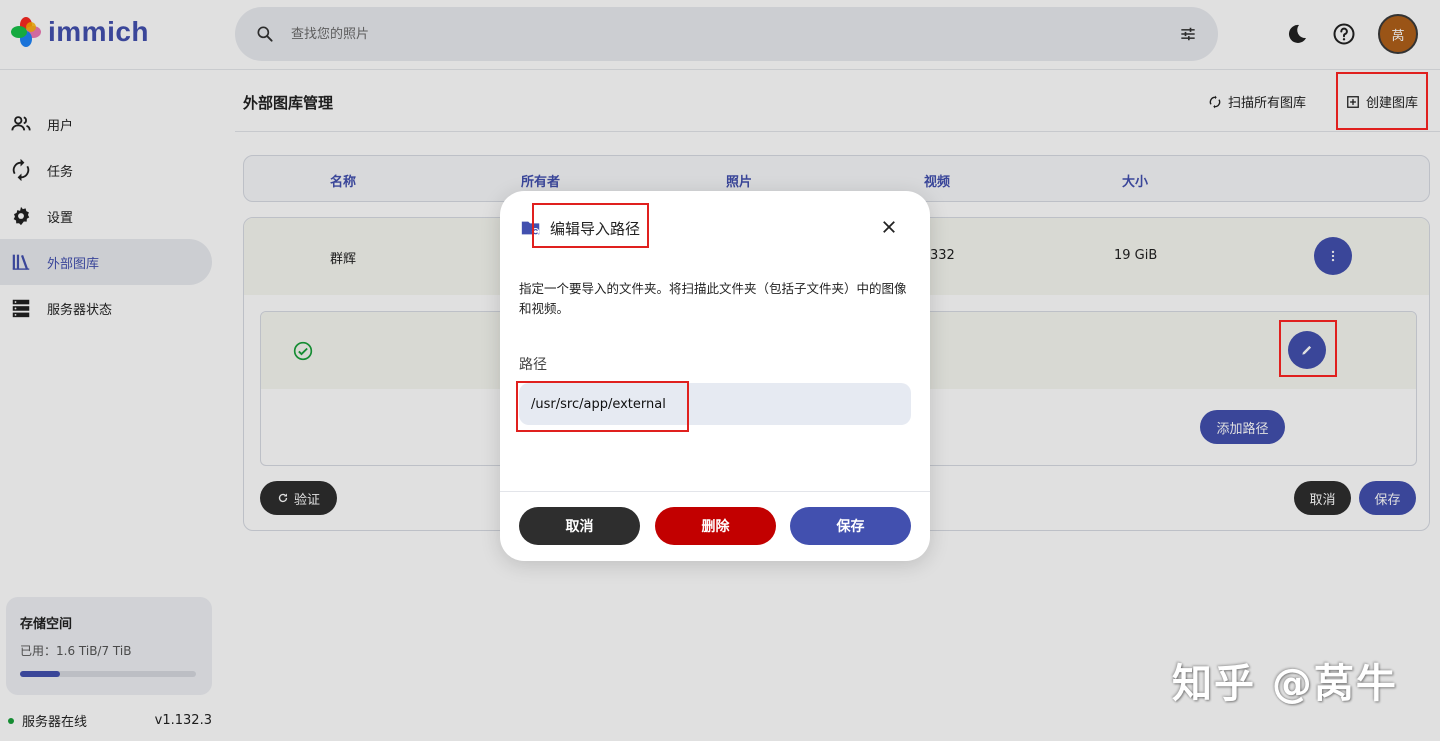  Describe the element at coordinates (533, 365) in the screenshot. I see `path-field-label: 路径` at that location.